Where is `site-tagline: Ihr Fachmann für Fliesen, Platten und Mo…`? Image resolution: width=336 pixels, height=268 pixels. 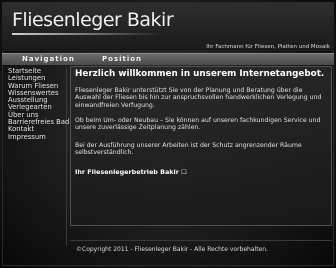
site-tagline: Ihr Fachmann für Fliesen, Platten und Mo… is located at coordinates (268, 47).